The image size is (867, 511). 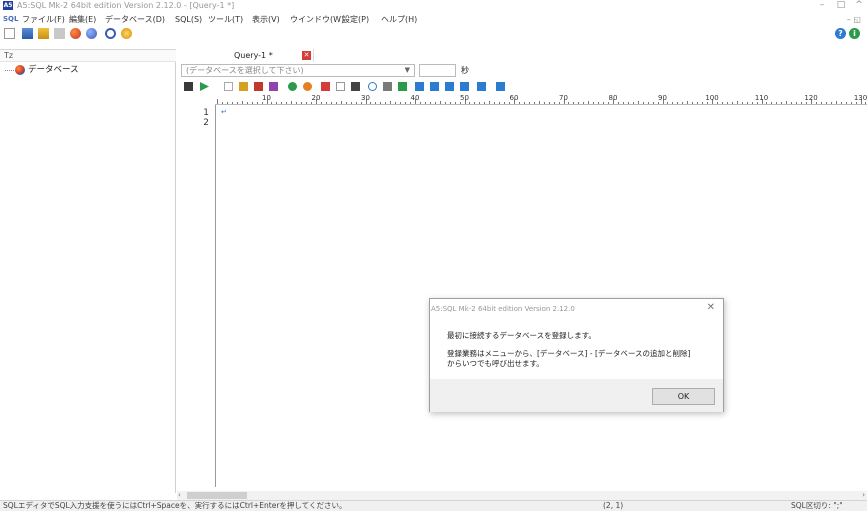 I want to click on close-icon: ✕, so click(x=711, y=308).